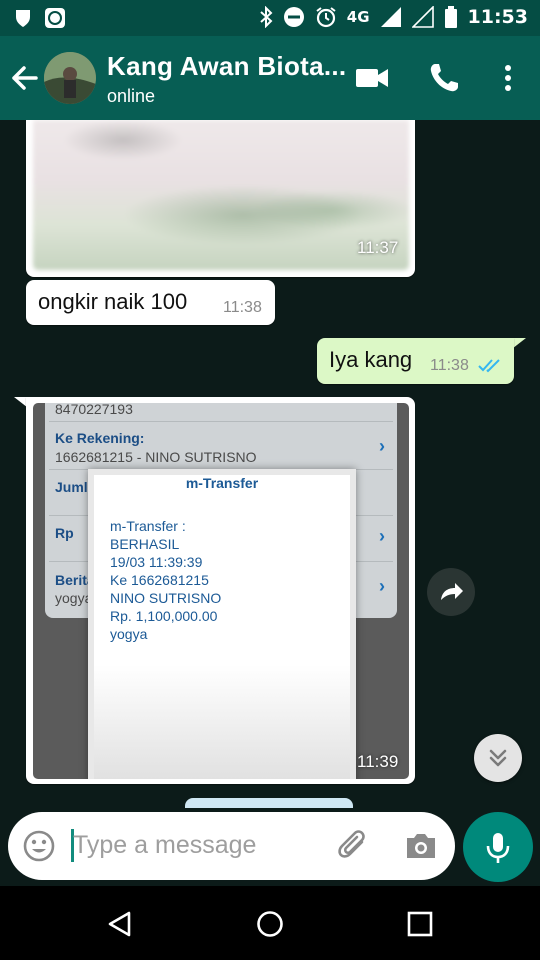 This screenshot has width=540, height=960. Describe the element at coordinates (25, 78) in the screenshot. I see `back-arrow-icon` at that location.